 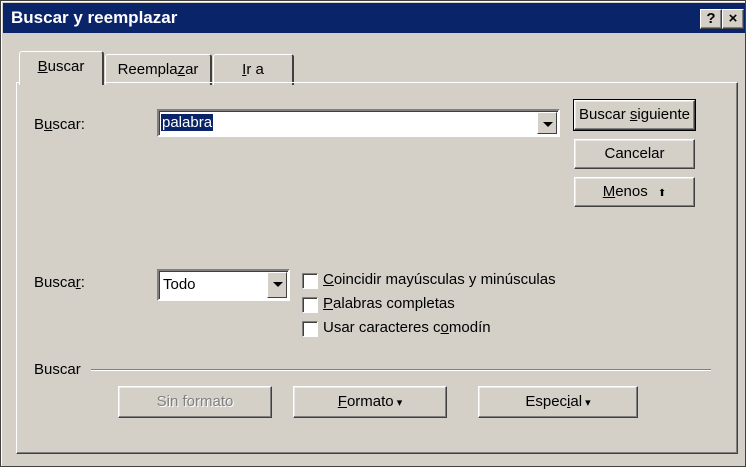 I want to click on match-case-checkbox, so click(x=310, y=281).